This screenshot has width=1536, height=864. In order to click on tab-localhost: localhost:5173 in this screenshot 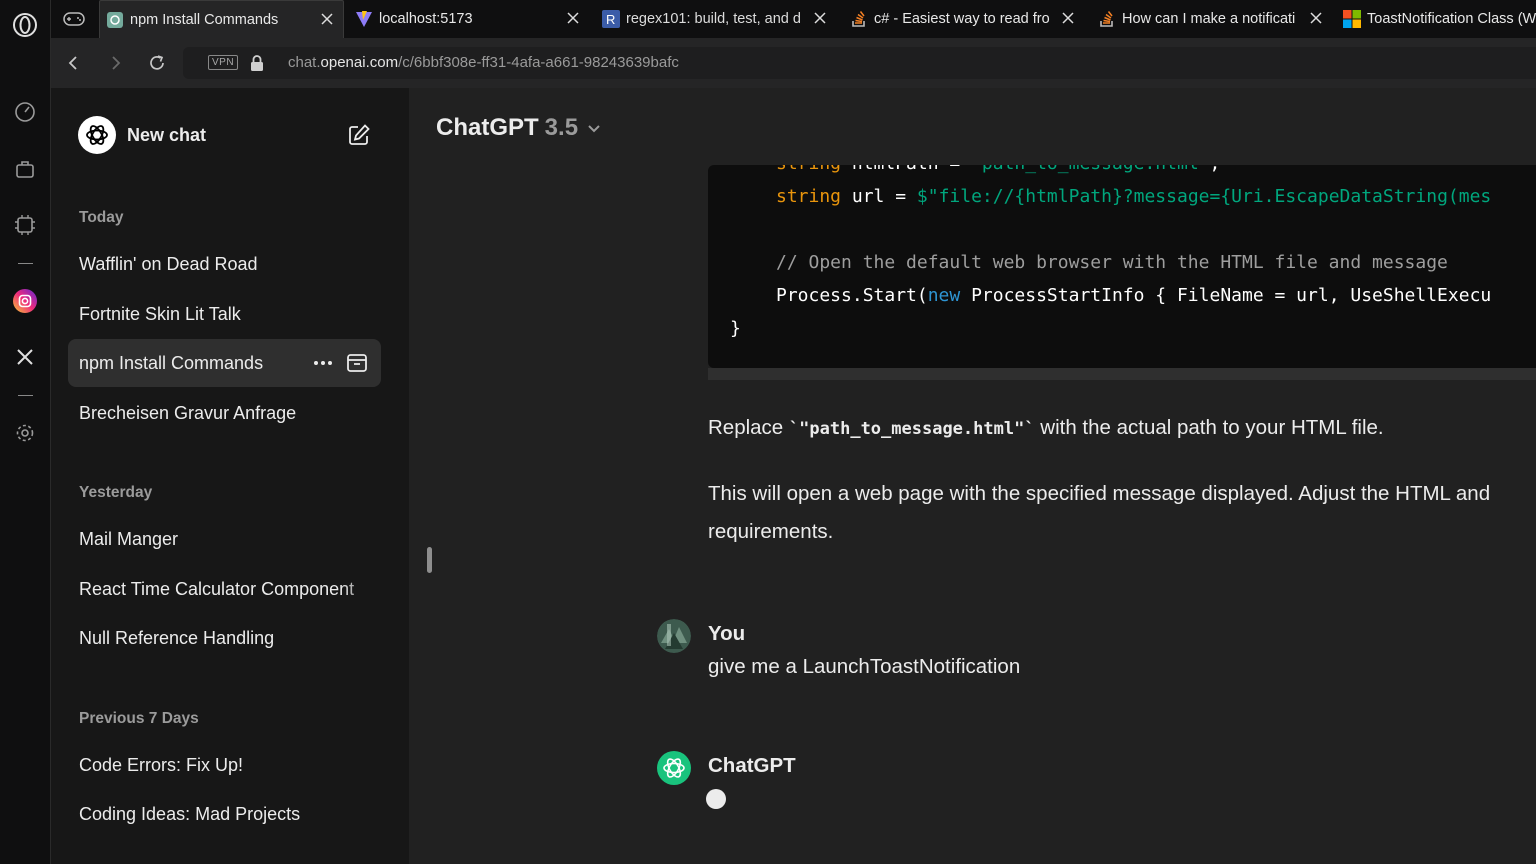, I will do `click(469, 19)`.